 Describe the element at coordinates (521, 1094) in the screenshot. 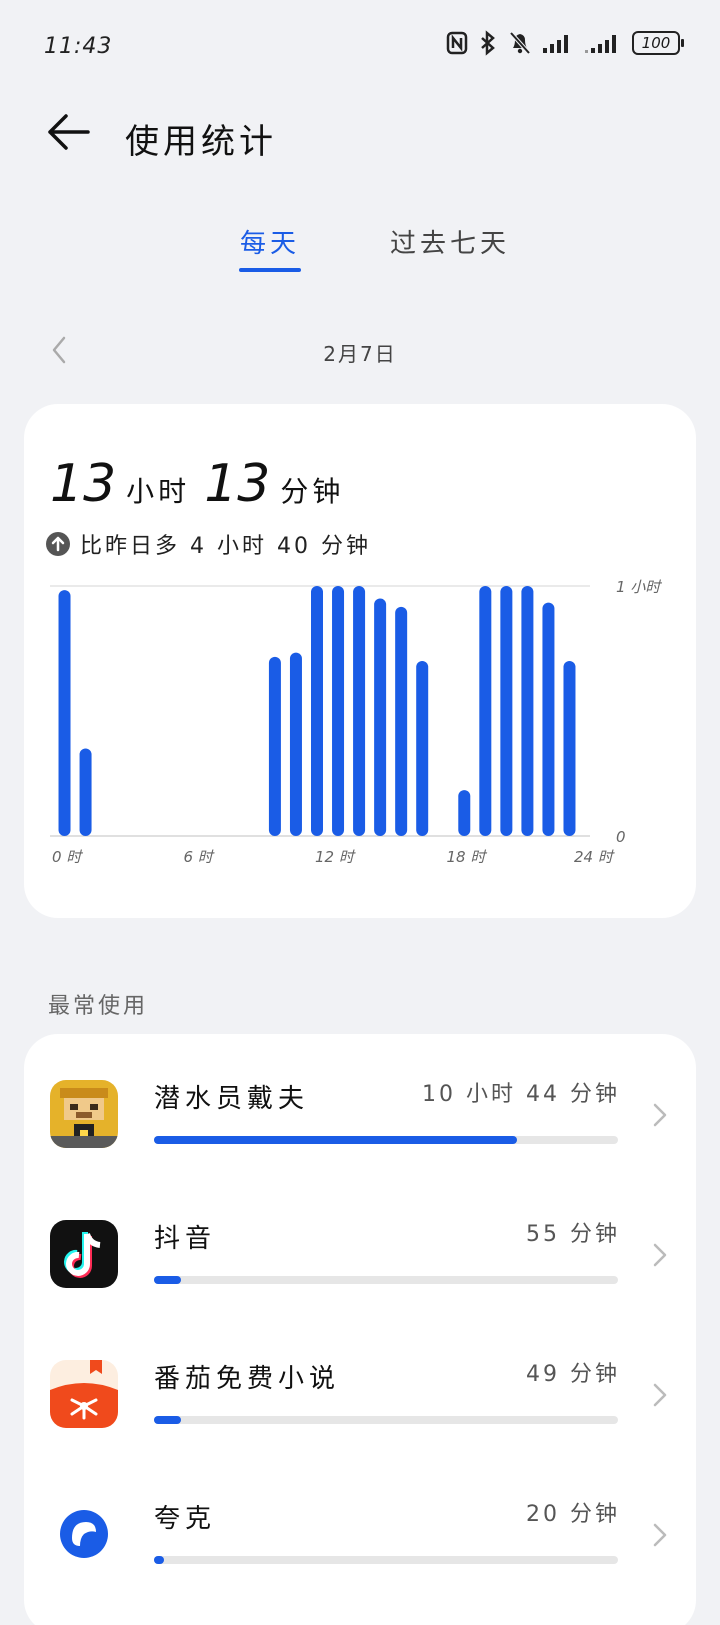

I see `app-usage-time: 10 小时 44 分钟` at that location.